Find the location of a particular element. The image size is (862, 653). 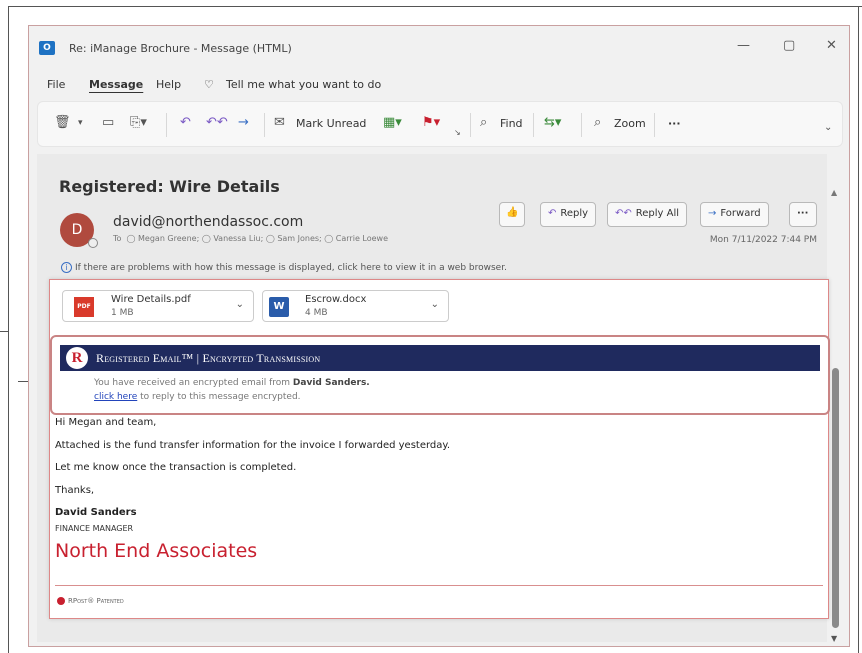

frame-top-line is located at coordinates (435, 6).